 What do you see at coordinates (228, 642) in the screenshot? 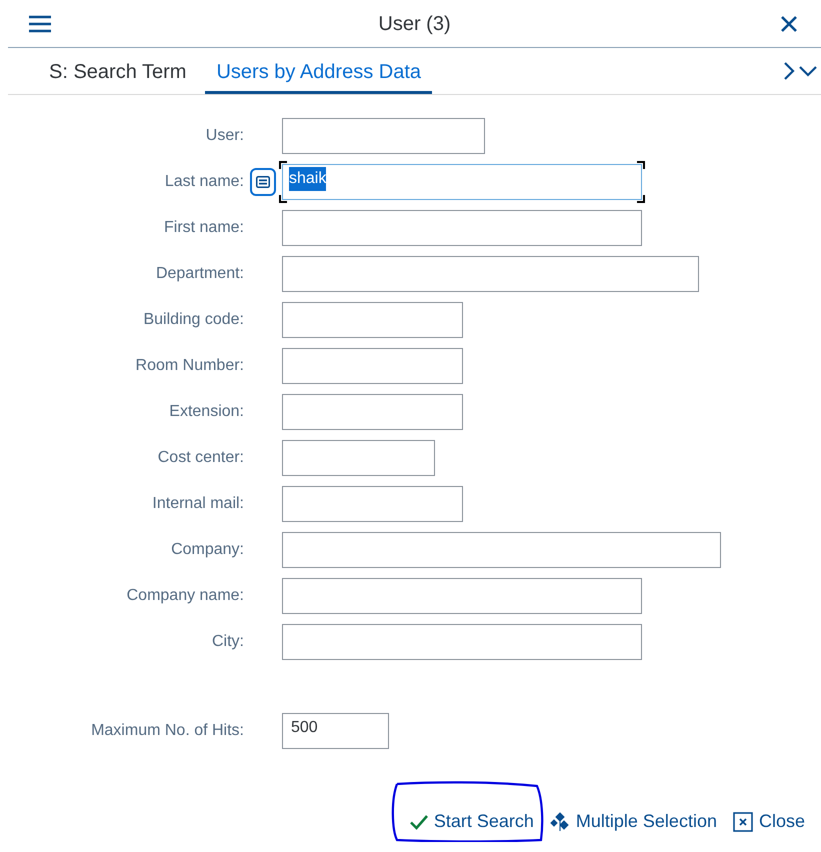
I see `field-label: City:` at bounding box center [228, 642].